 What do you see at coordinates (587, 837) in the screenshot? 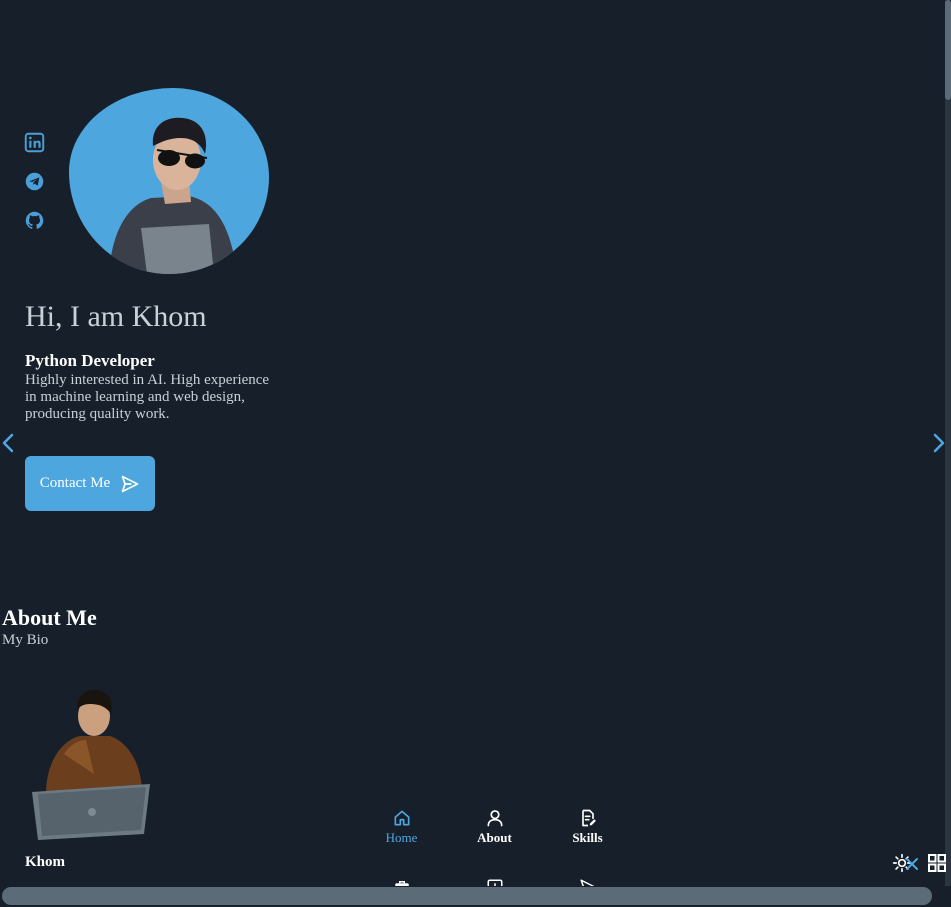
I see `nav-item-skills-label: Skills` at bounding box center [587, 837].